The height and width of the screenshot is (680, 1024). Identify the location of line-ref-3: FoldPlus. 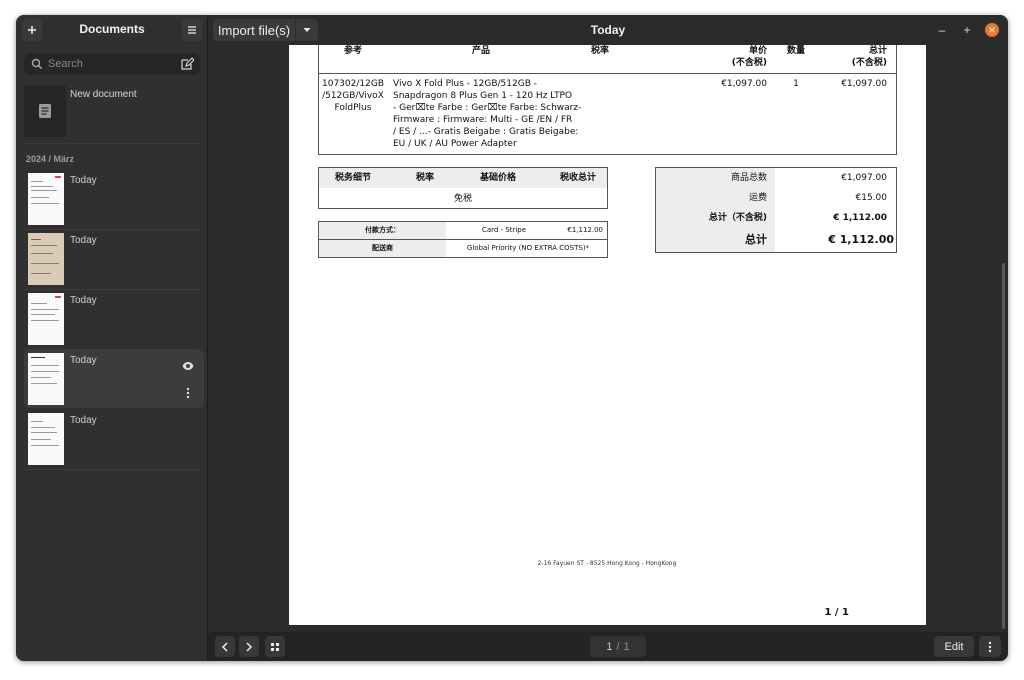
(353, 108).